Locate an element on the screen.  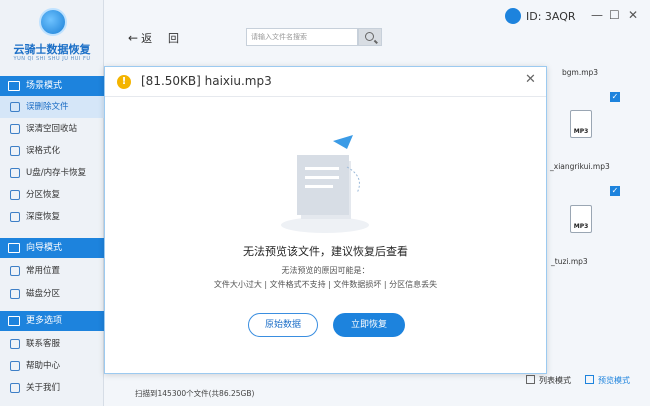
dialog-title: [81.50KB] haixiu.mp3 is located at coordinates (206, 81).